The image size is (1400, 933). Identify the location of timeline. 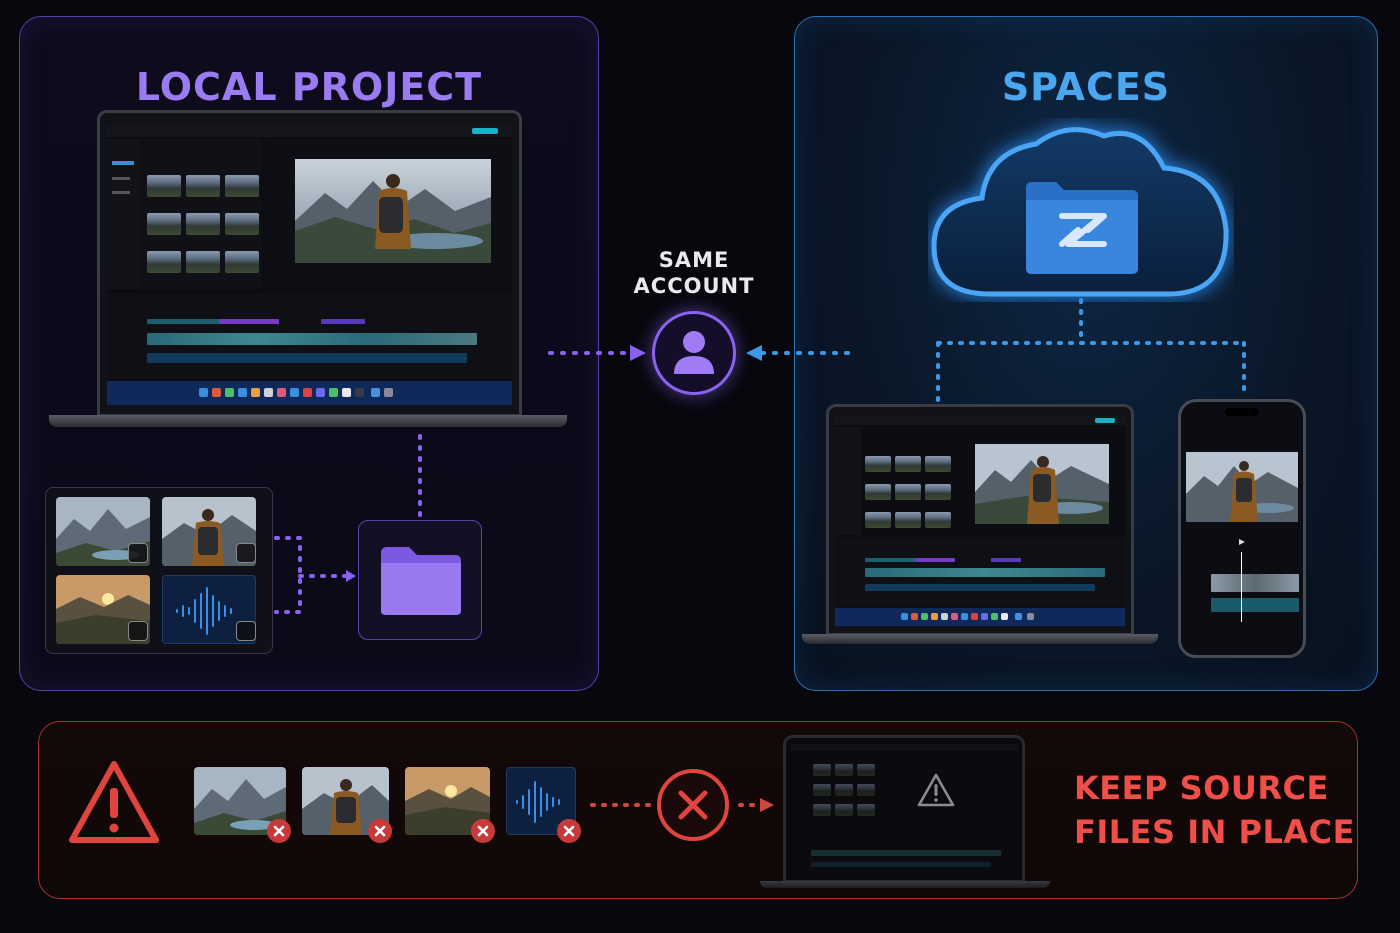
(309, 336).